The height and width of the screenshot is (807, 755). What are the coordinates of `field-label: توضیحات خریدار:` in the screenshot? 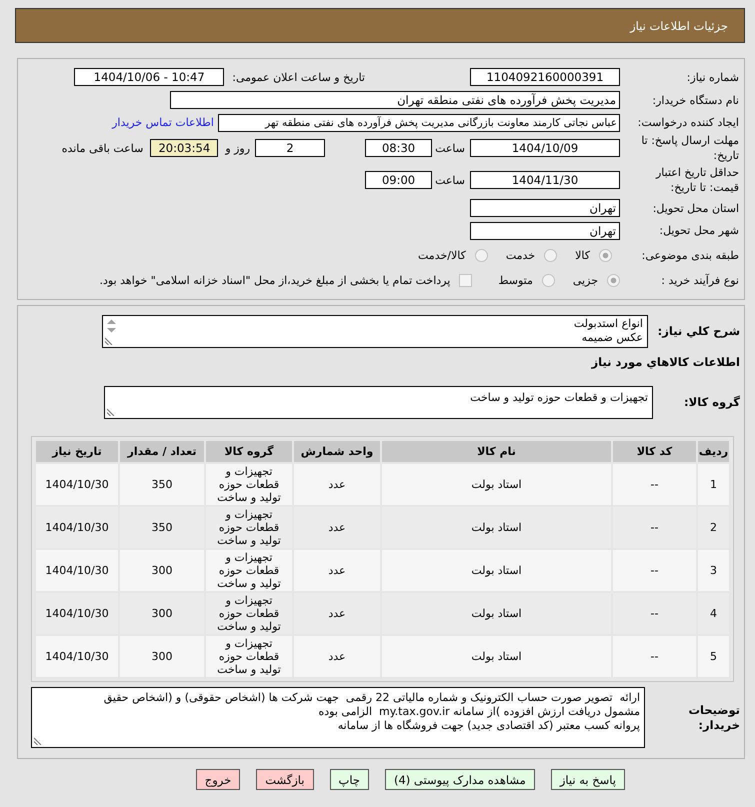 It's located at (714, 717).